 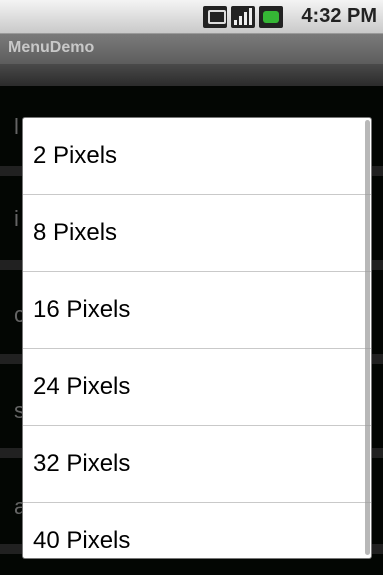 What do you see at coordinates (197, 387) in the screenshot?
I see `menu-item-24-pixels: 24 Pixels` at bounding box center [197, 387].